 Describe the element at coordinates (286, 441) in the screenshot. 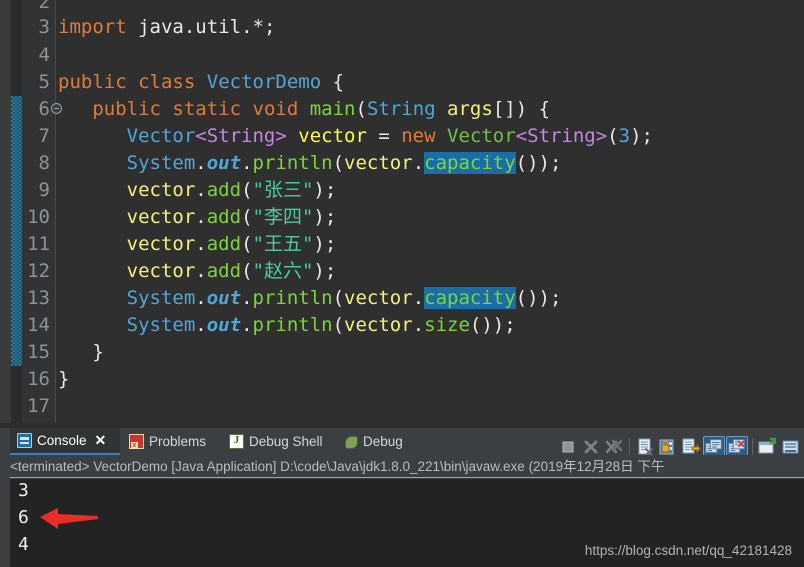

I see `tab-label: Debug Shell` at that location.